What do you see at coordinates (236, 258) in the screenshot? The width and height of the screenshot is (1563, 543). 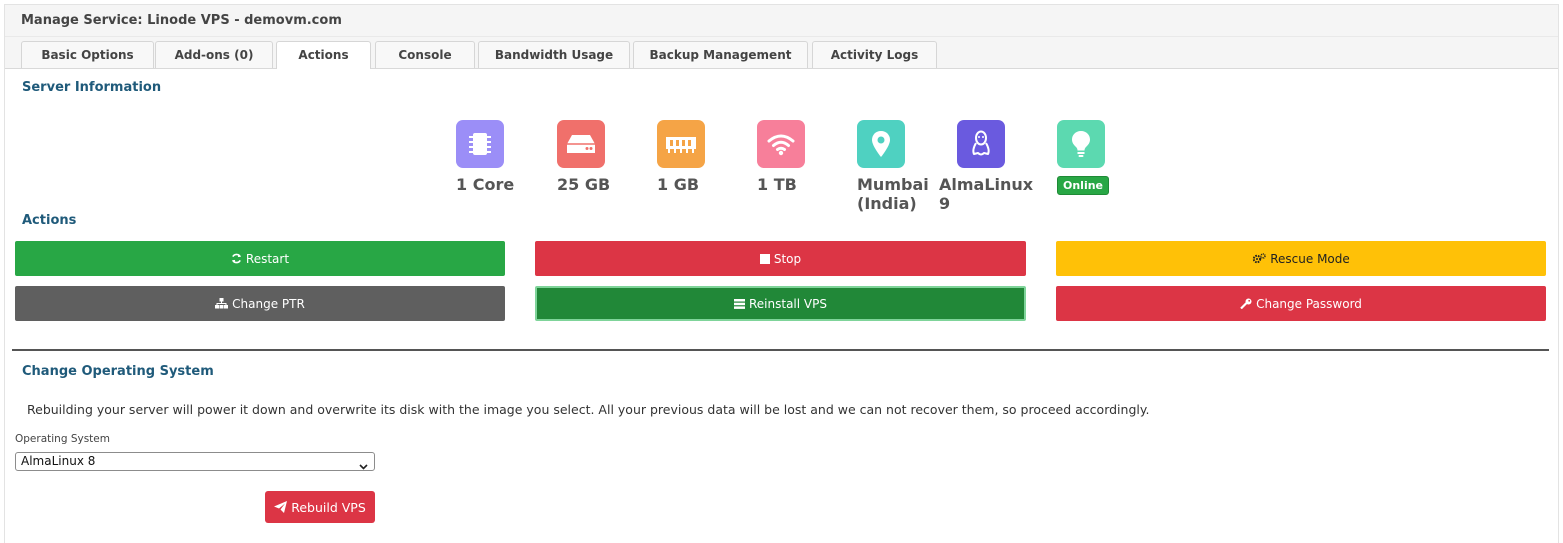 I see `refresh-icon` at bounding box center [236, 258].